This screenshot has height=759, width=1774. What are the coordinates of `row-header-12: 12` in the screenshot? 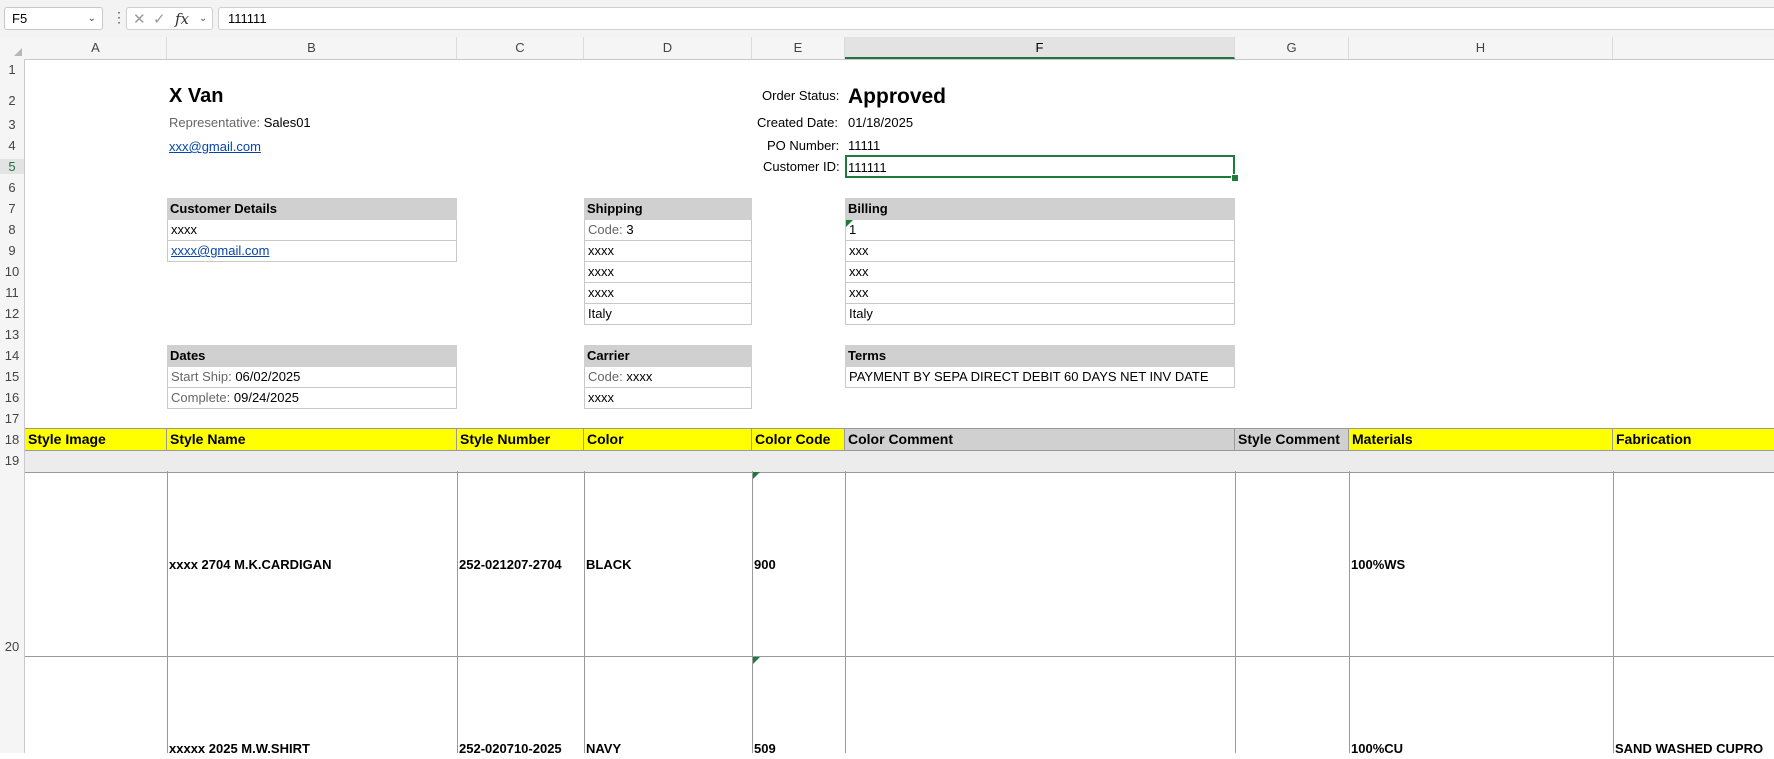 It's located at (12, 313).